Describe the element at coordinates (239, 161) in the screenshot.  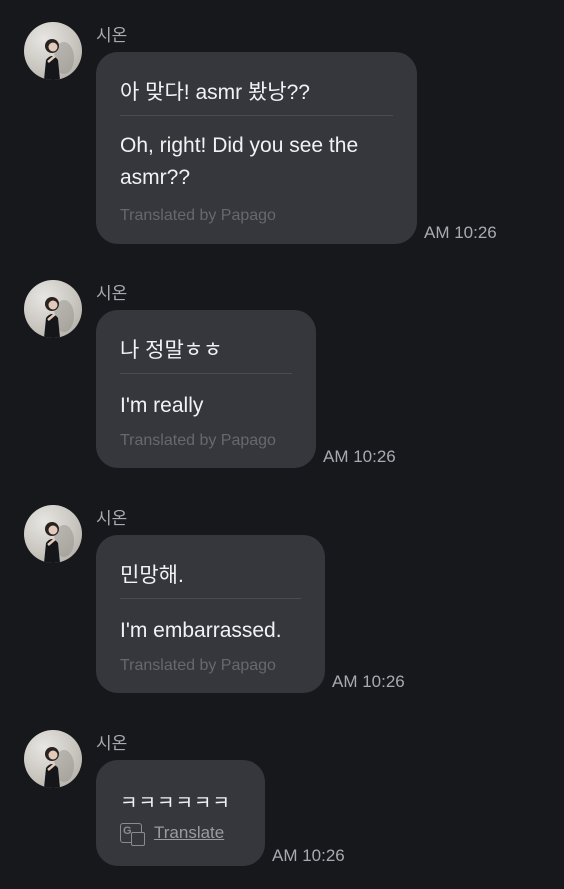
I see `translated-text: Oh, right! Did you see the asmr??` at that location.